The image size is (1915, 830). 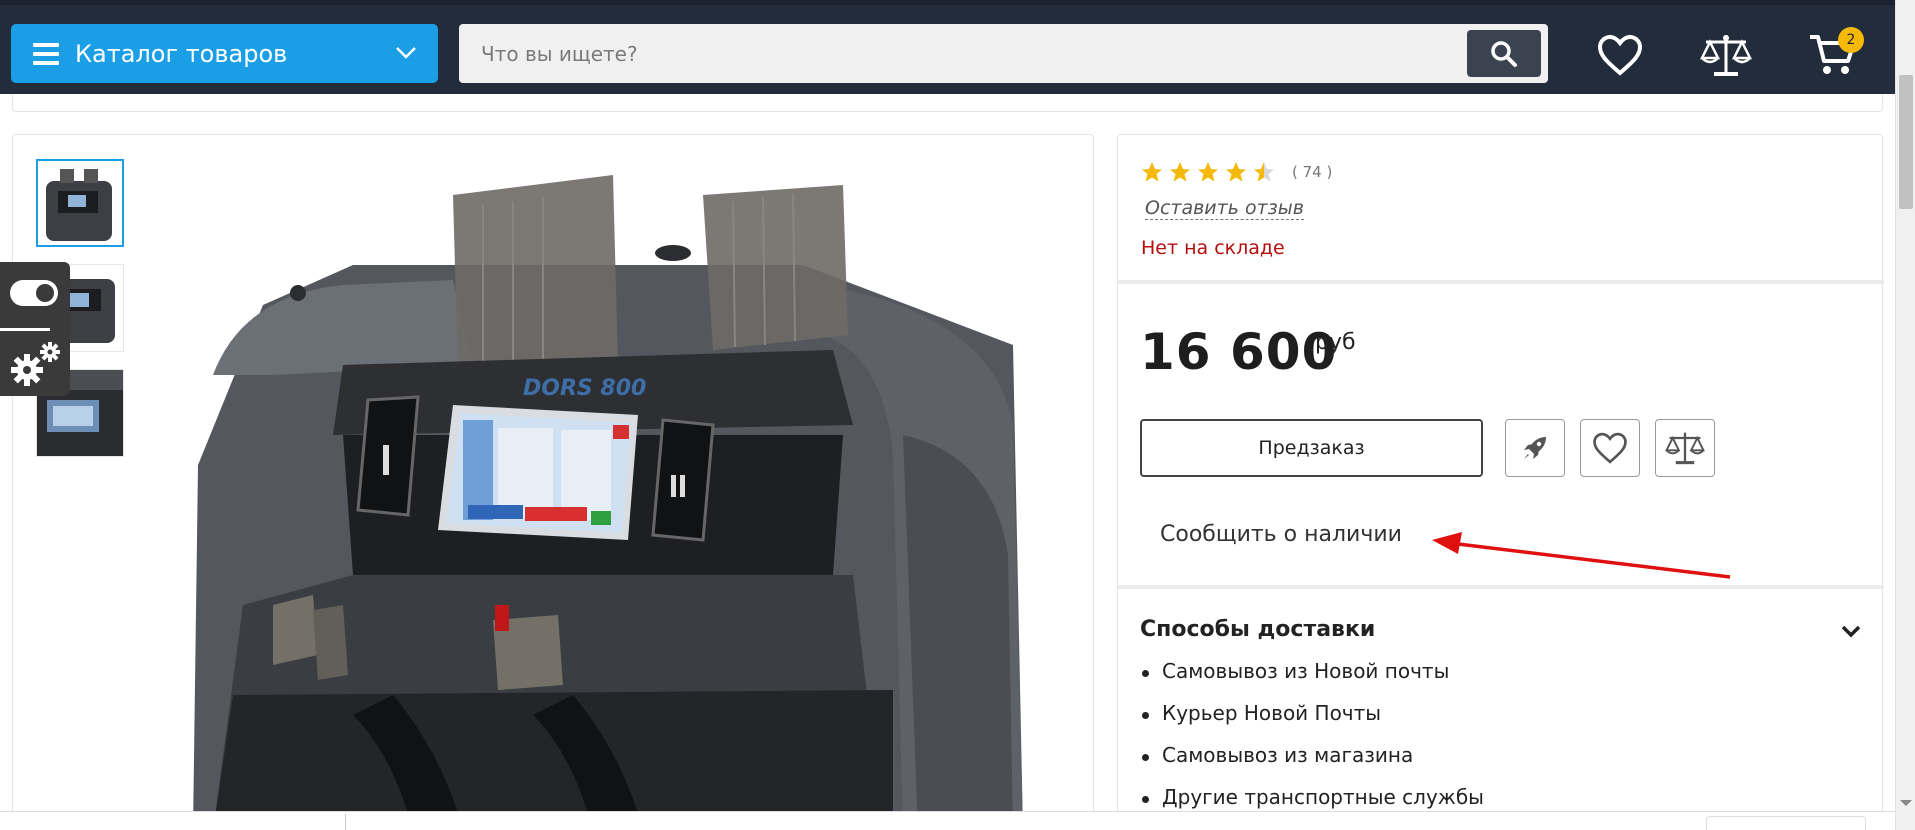 What do you see at coordinates (1312, 680) in the screenshot?
I see `delivery-item: Самовывоз из Новой почты` at bounding box center [1312, 680].